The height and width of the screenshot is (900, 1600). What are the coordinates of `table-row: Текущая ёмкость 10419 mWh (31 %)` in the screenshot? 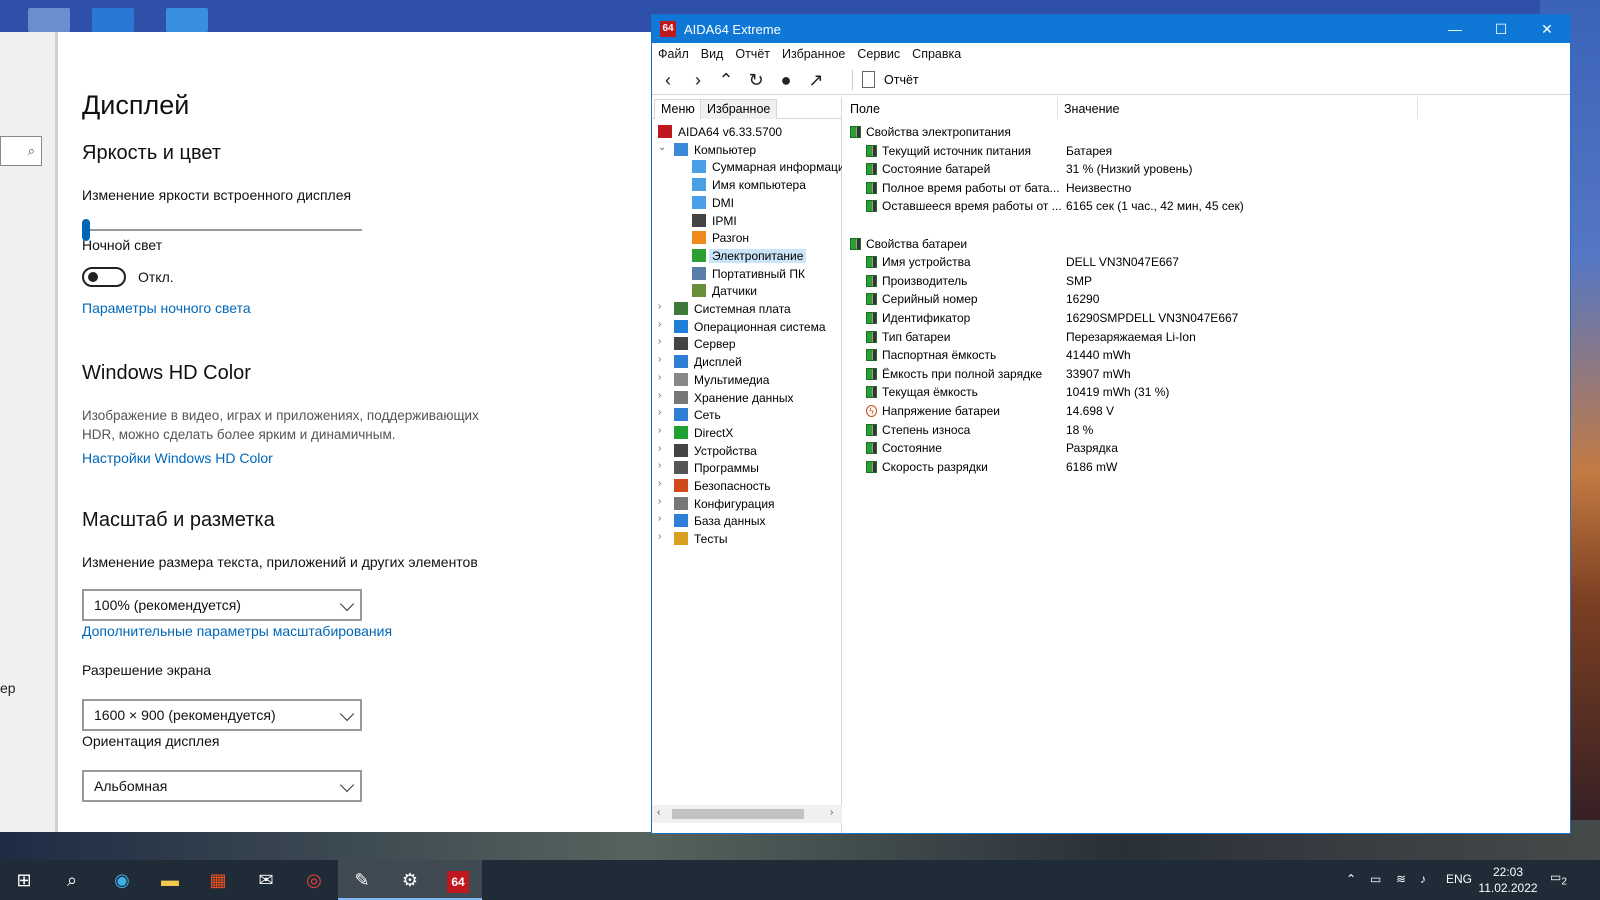 It's located at (1204, 392).